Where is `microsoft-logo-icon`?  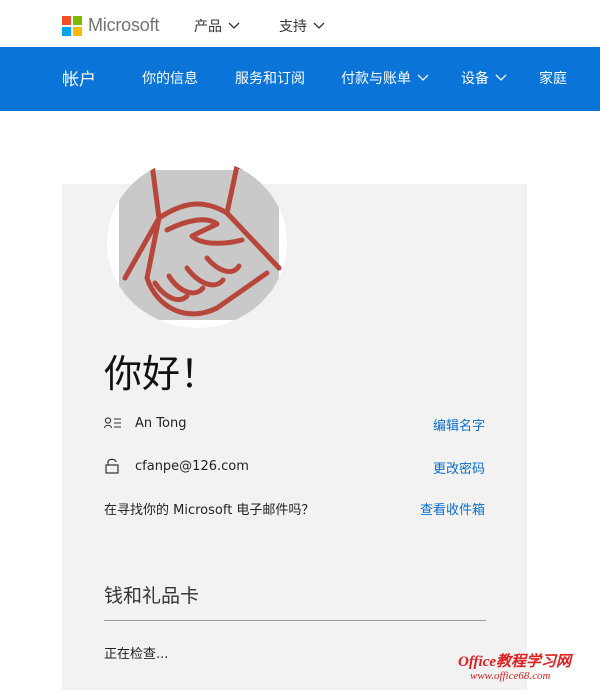 microsoft-logo-icon is located at coordinates (72, 25).